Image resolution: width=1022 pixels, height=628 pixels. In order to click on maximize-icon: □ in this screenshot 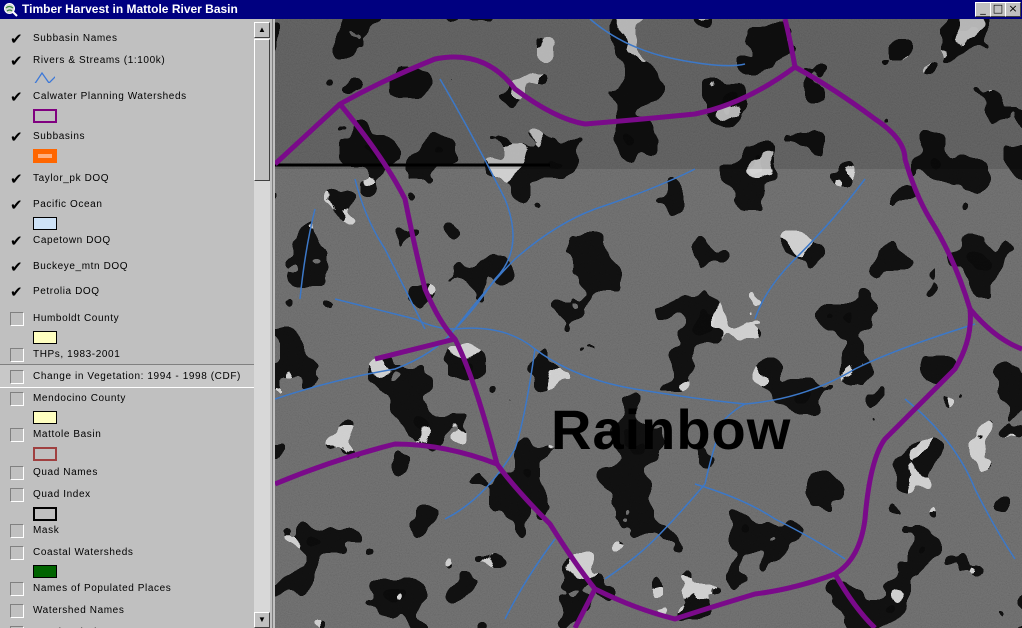, I will do `click(998, 8)`.